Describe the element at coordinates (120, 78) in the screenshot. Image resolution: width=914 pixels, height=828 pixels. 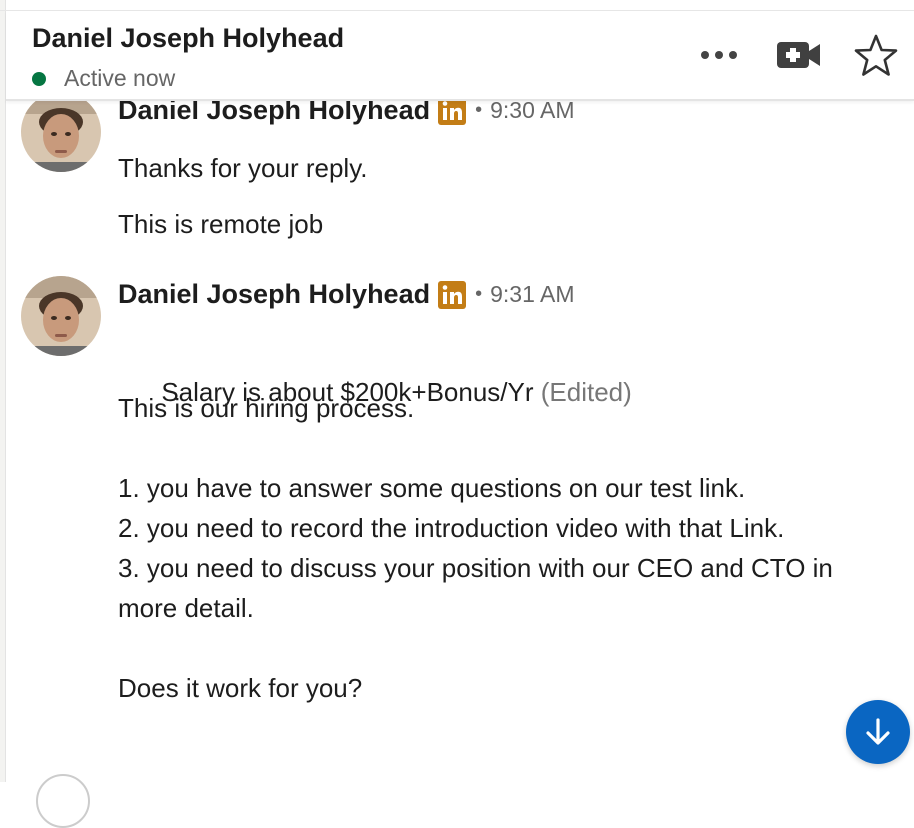
I see `presence-text: Active now` at that location.